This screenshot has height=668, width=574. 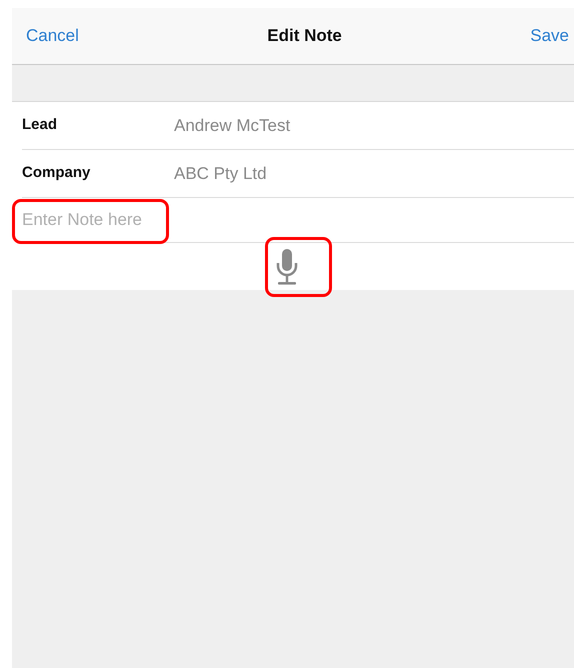 What do you see at coordinates (304, 36) in the screenshot?
I see `nav-title: Edit Note` at bounding box center [304, 36].